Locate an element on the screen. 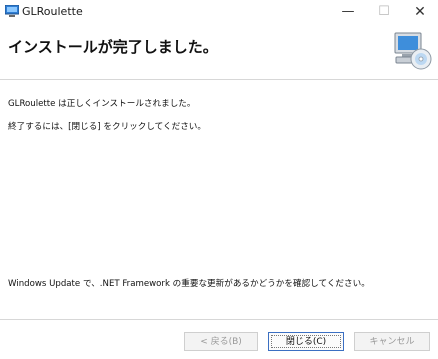 The width and height of the screenshot is (438, 359). footer-separator is located at coordinates (219, 319).